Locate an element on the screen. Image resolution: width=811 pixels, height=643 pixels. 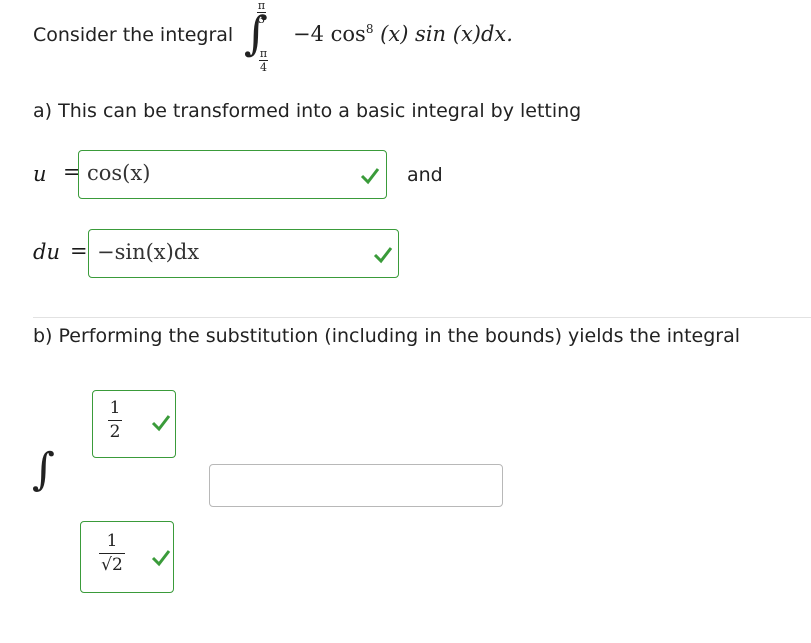
upper-limit: π 3 is located at coordinates (261, 12).